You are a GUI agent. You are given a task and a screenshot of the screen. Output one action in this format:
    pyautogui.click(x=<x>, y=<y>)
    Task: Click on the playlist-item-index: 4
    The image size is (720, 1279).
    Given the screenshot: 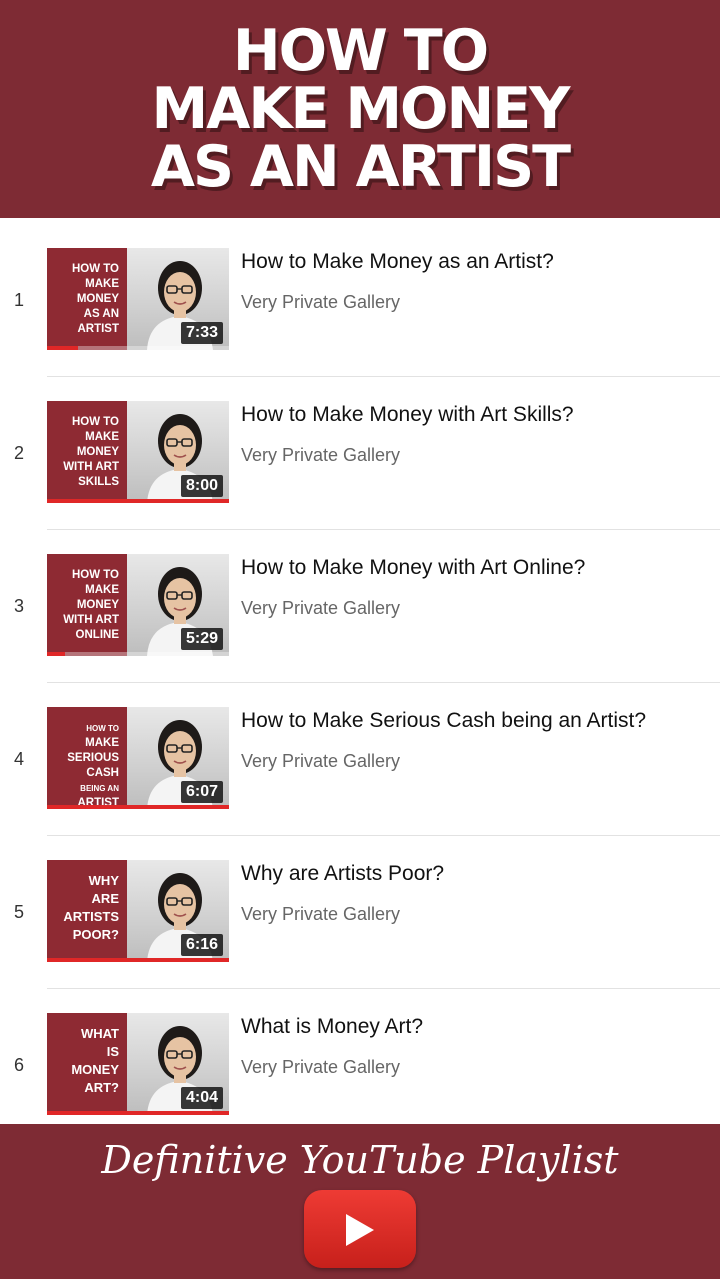 What is the action you would take?
    pyautogui.click(x=18, y=759)
    